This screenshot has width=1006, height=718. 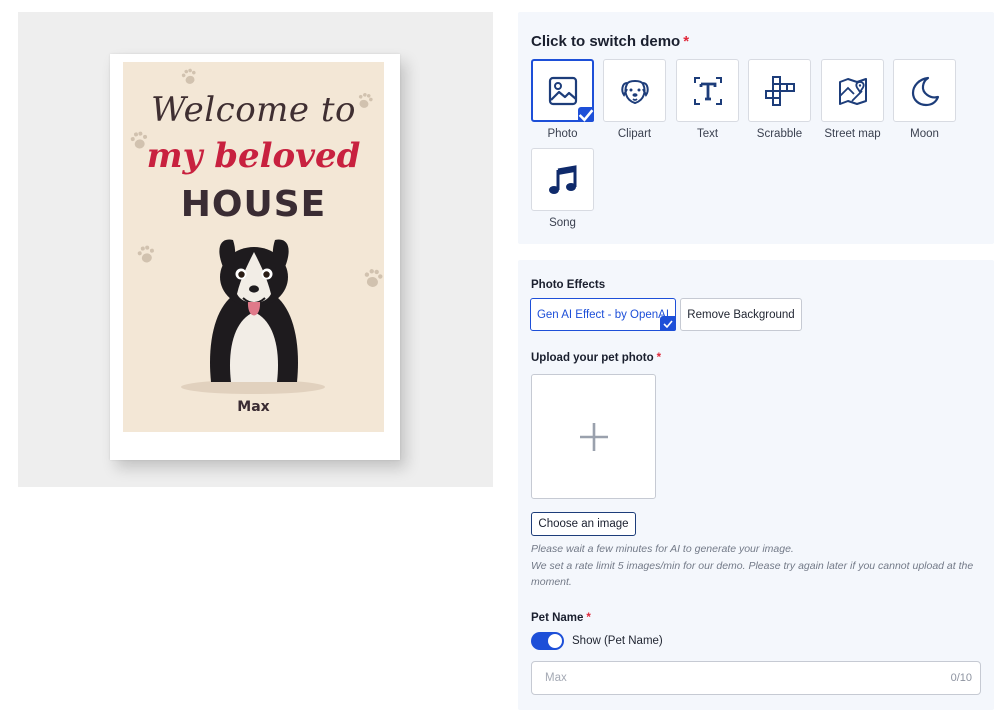 I want to click on map-icon, so click(x=852, y=91).